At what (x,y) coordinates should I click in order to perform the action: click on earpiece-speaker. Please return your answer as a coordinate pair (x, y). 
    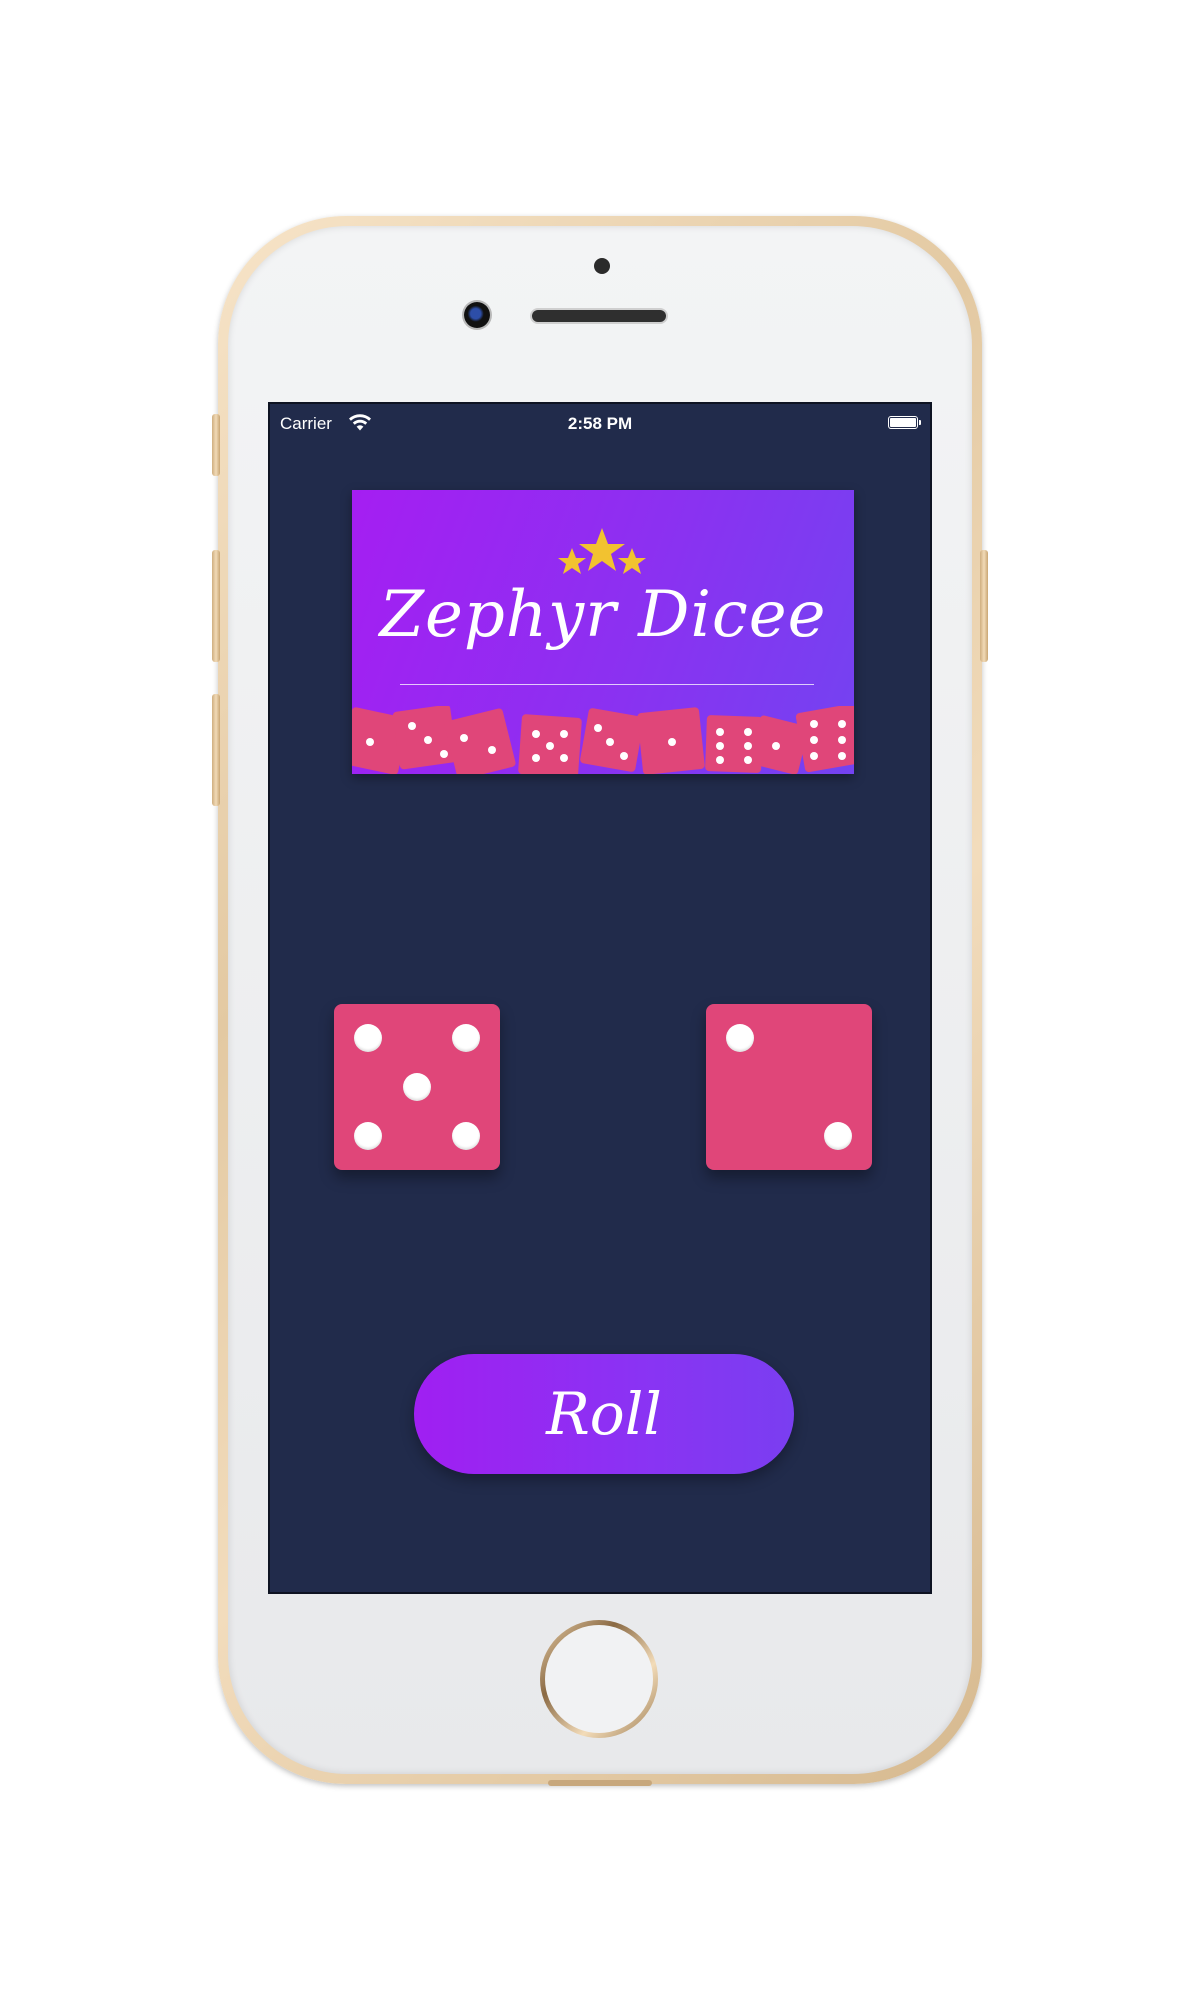
    Looking at the image, I should click on (599, 316).